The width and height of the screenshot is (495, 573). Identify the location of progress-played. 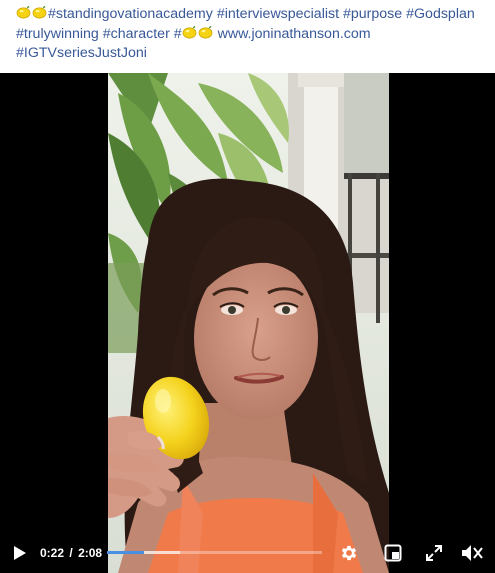
(125, 552).